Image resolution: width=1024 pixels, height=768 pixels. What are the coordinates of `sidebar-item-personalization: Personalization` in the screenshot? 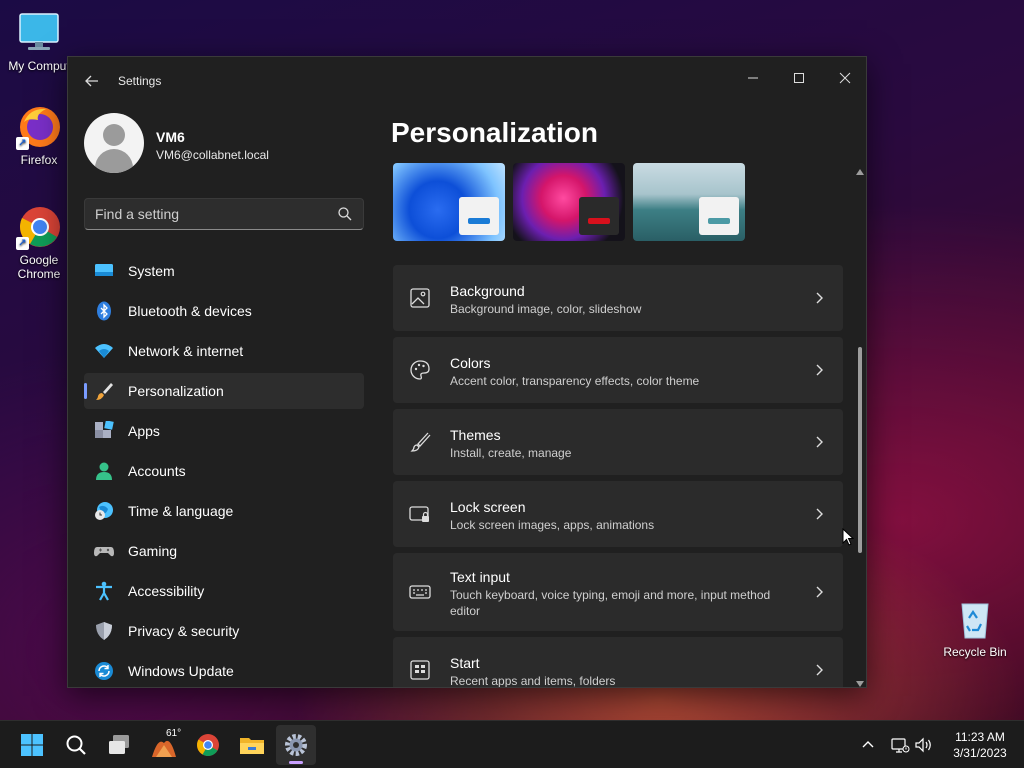 It's located at (224, 391).